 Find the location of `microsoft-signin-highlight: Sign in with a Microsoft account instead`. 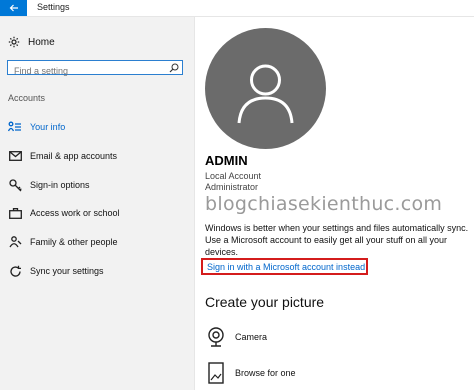

microsoft-signin-highlight: Sign in with a Microsoft account instead is located at coordinates (284, 266).